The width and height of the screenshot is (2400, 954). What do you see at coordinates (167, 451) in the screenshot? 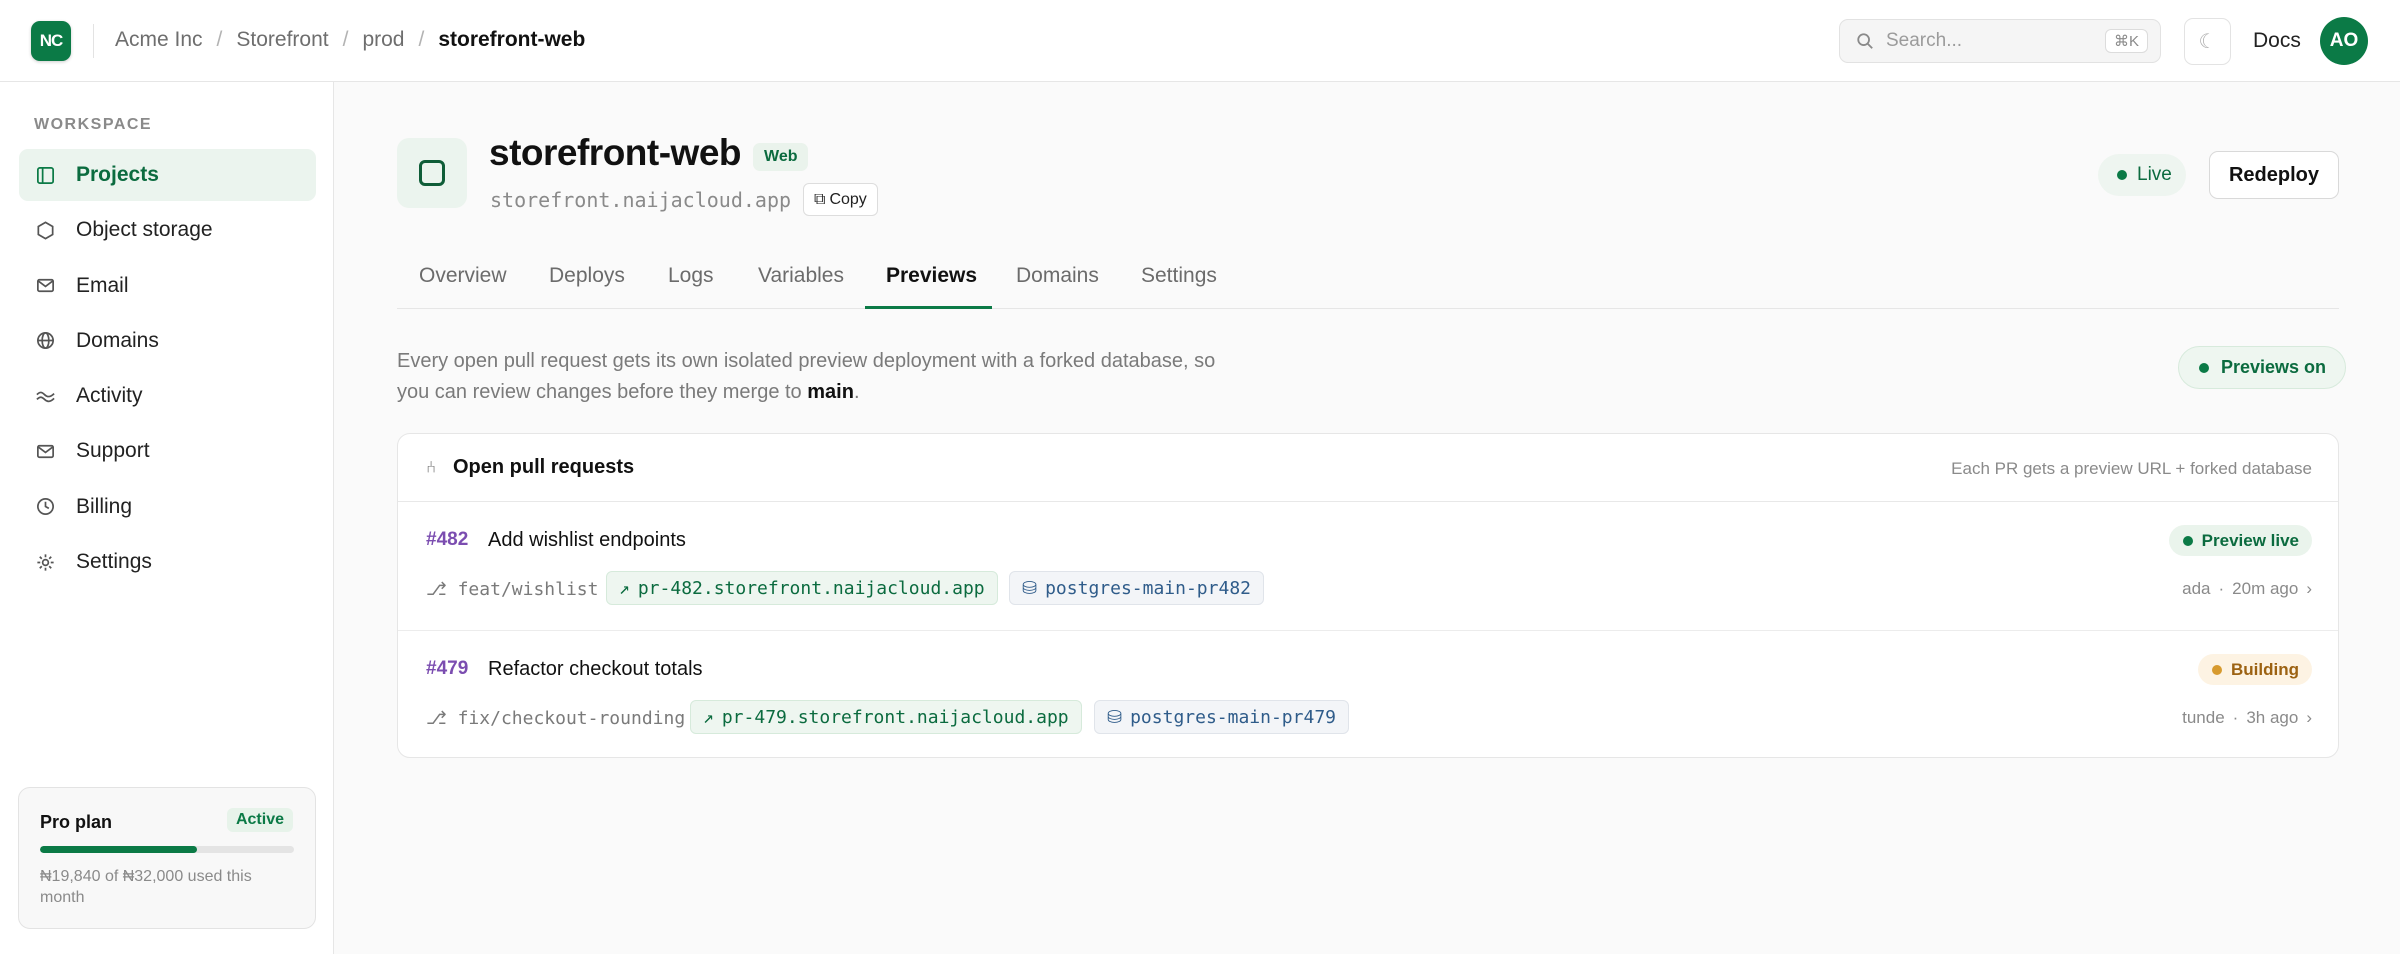
I see `sidebar-item-support: Support` at bounding box center [167, 451].